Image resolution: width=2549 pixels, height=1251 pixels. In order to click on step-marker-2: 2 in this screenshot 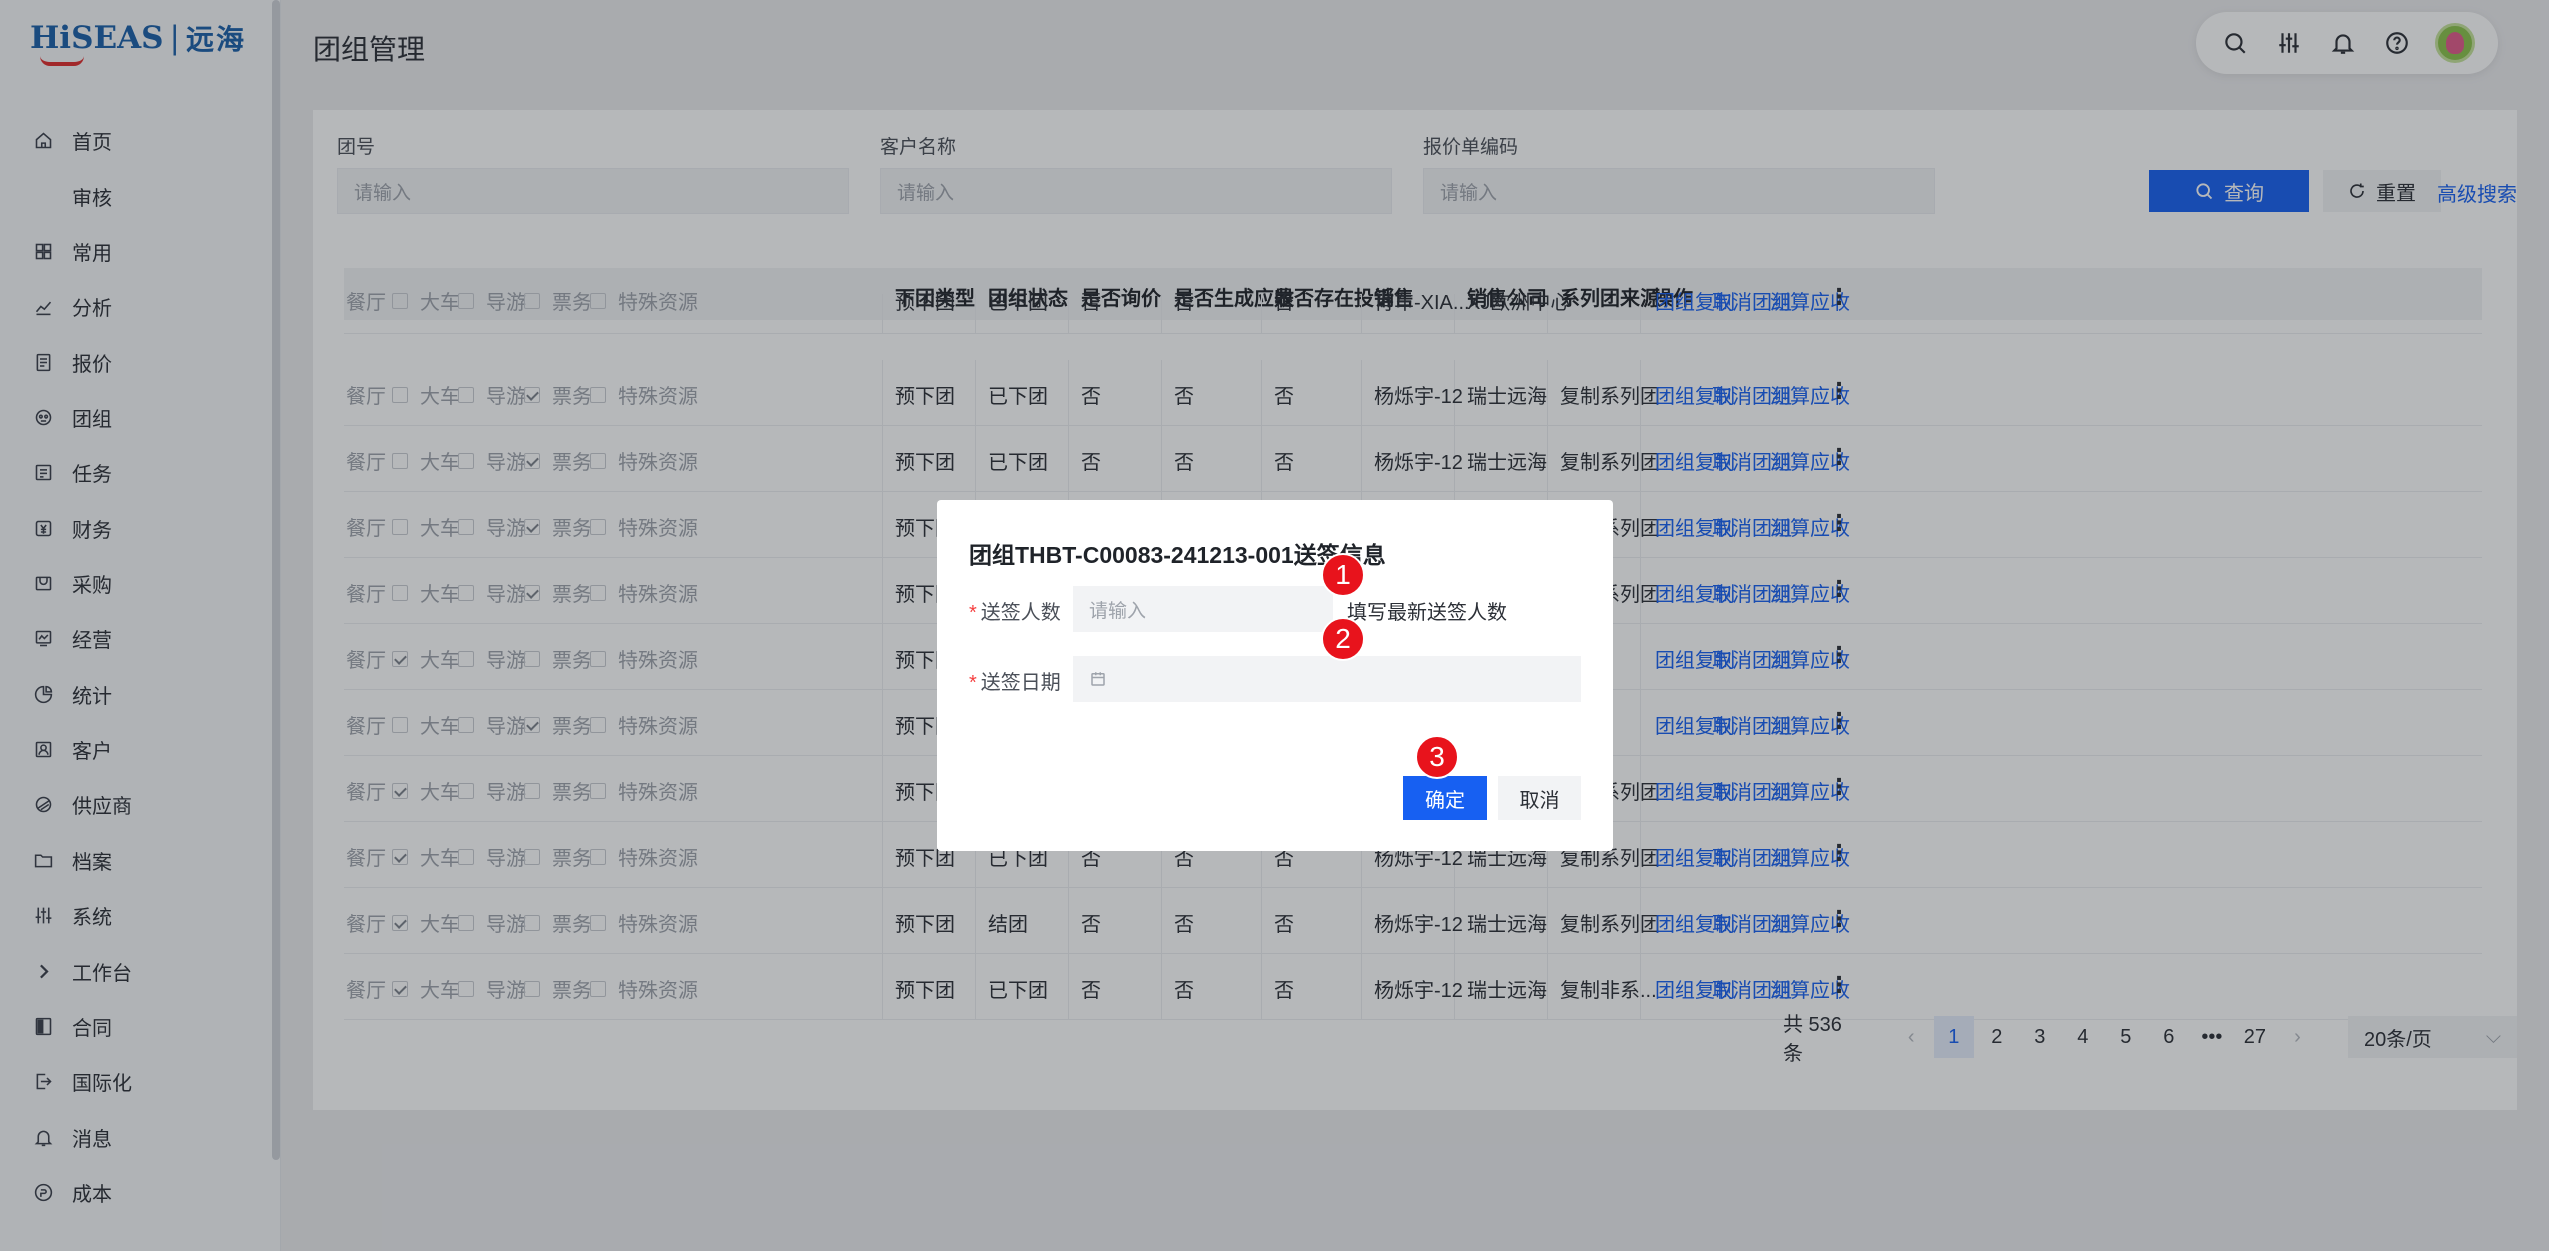, I will do `click(1343, 639)`.